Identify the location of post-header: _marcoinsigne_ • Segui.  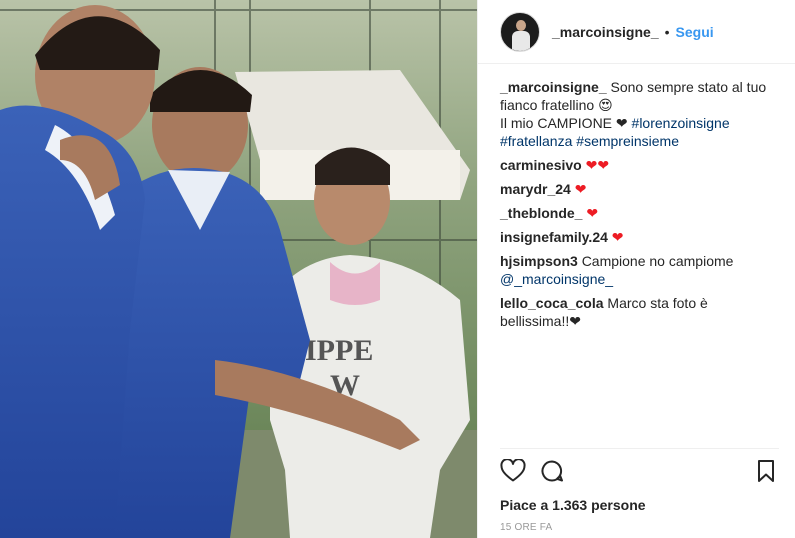
(636, 32).